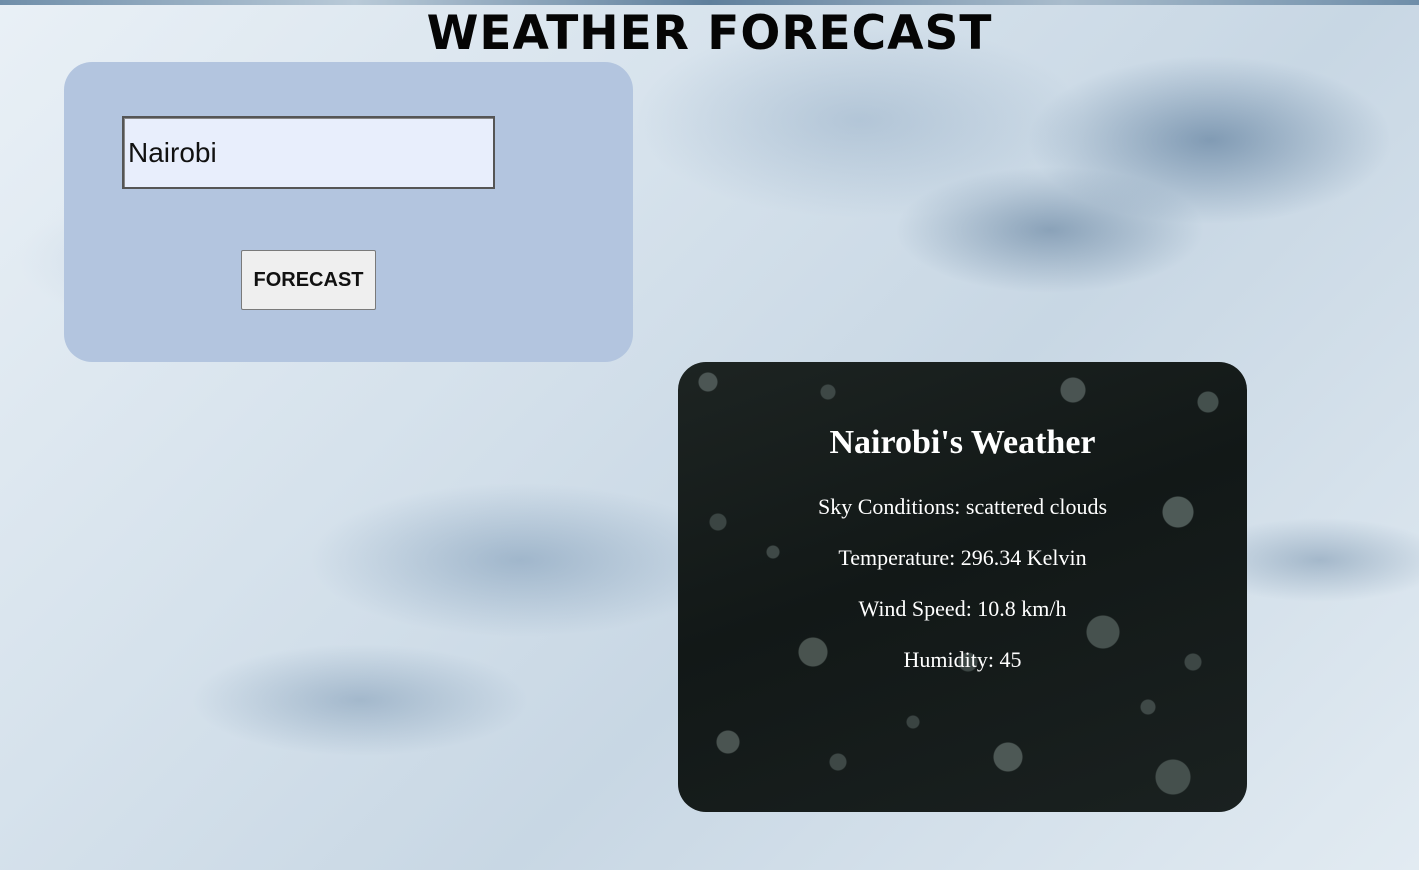 This screenshot has height=870, width=1419. I want to click on city-input, so click(308, 152).